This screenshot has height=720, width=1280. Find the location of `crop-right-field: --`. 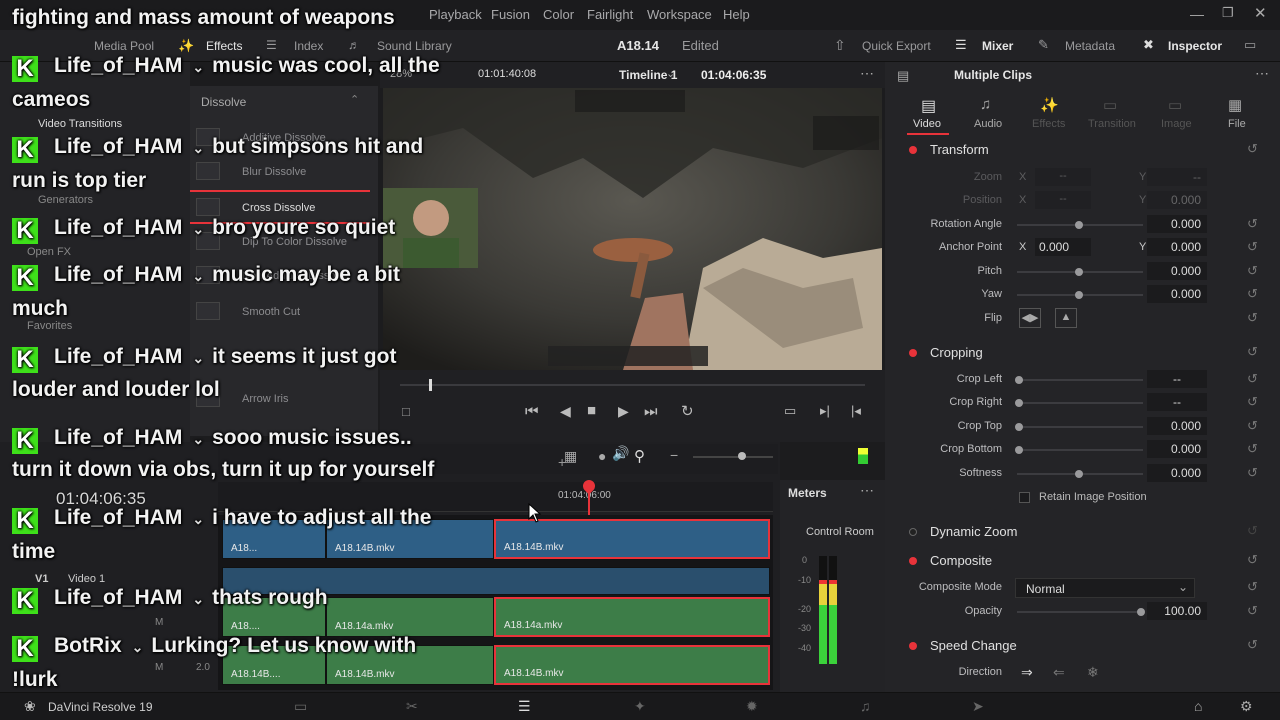

crop-right-field: -- is located at coordinates (1177, 402).